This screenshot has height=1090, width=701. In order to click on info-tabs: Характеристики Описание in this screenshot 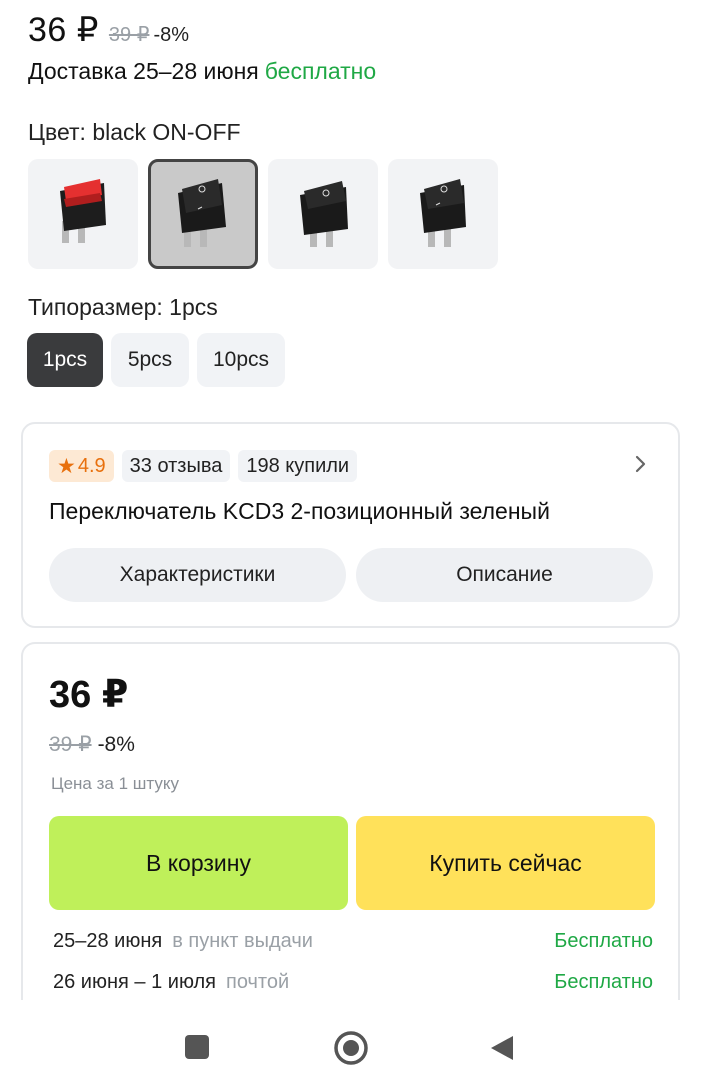, I will do `click(351, 575)`.